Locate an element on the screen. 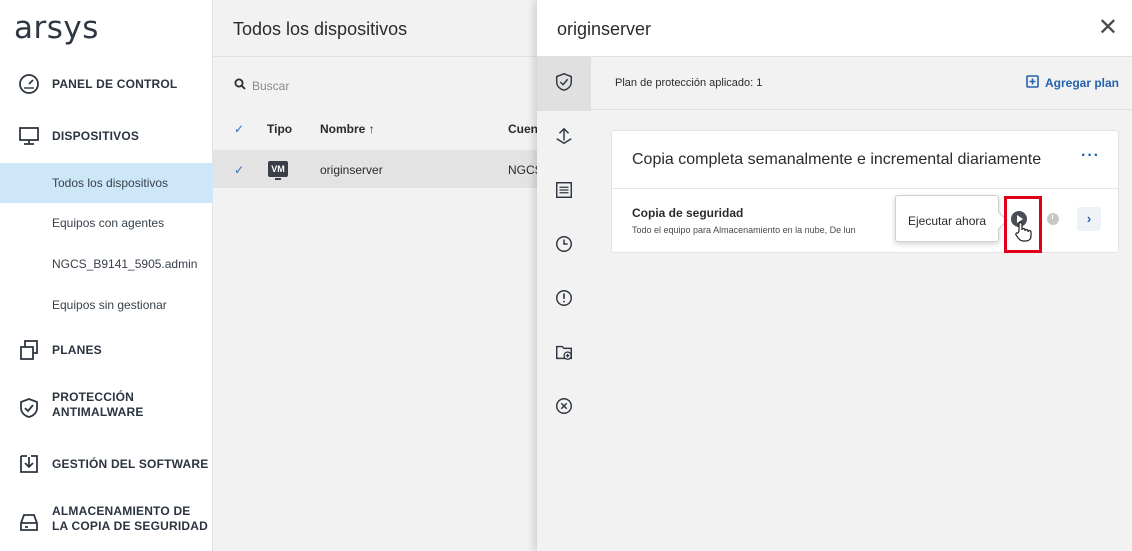 This screenshot has width=1132, height=551. sidebar-item-planes: PLANES is located at coordinates (106, 350).